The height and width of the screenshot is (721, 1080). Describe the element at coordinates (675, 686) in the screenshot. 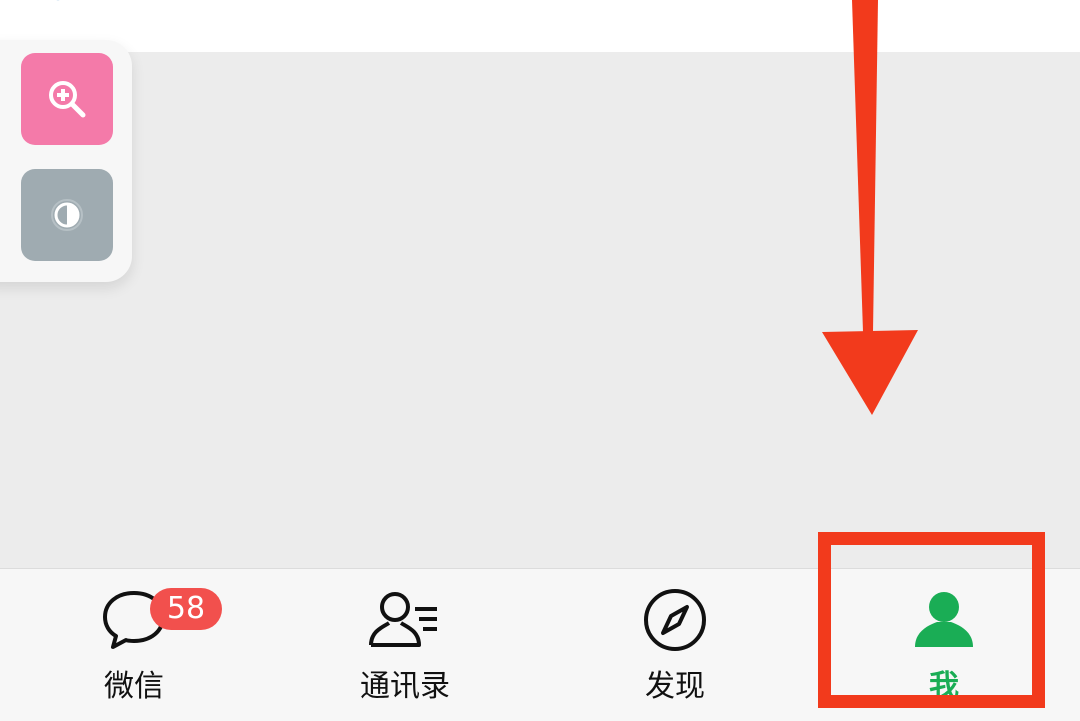

I see `tab-label: 发现` at that location.